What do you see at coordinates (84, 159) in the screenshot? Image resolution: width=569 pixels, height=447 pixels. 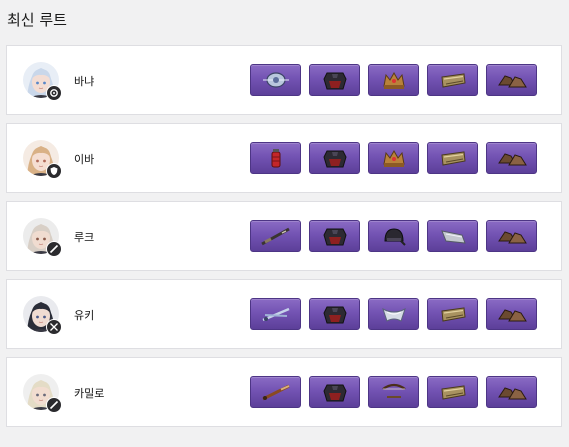 I see `character-name: 이바` at bounding box center [84, 159].